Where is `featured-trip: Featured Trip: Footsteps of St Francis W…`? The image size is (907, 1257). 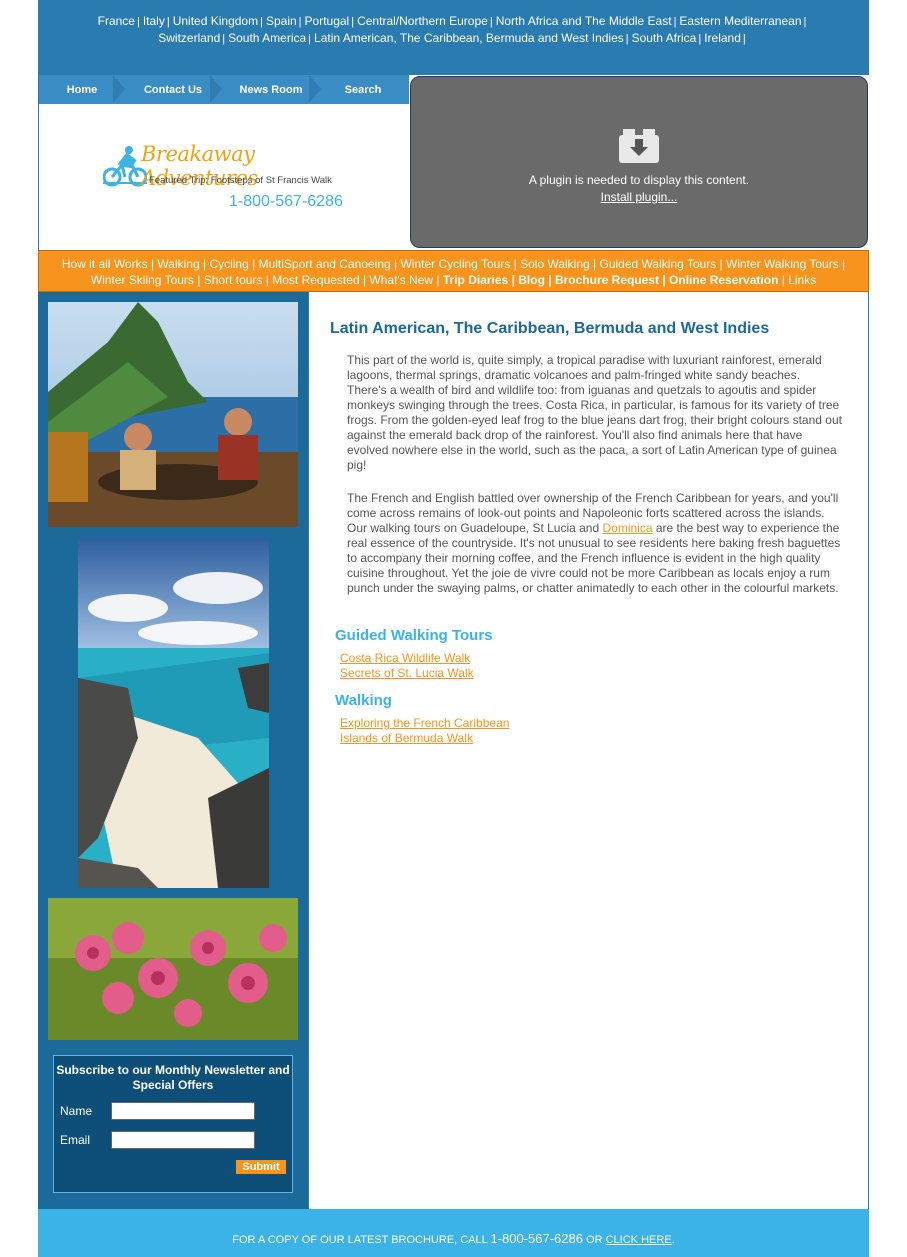 featured-trip: Featured Trip: Footsteps of St Francis W… is located at coordinates (240, 180).